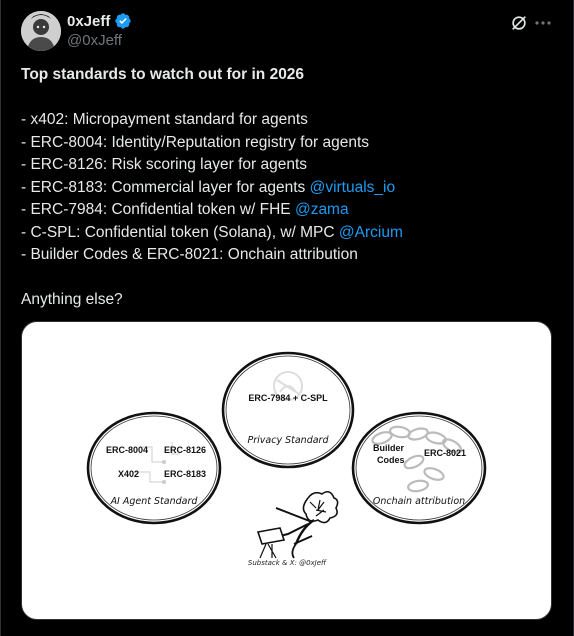  I want to click on grok-icon, so click(519, 23).